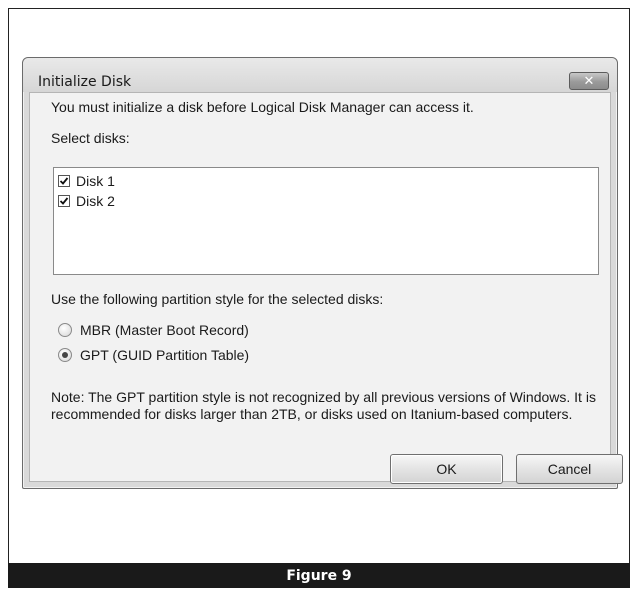 The height and width of the screenshot is (590, 640). I want to click on gpt-radio, so click(65, 355).